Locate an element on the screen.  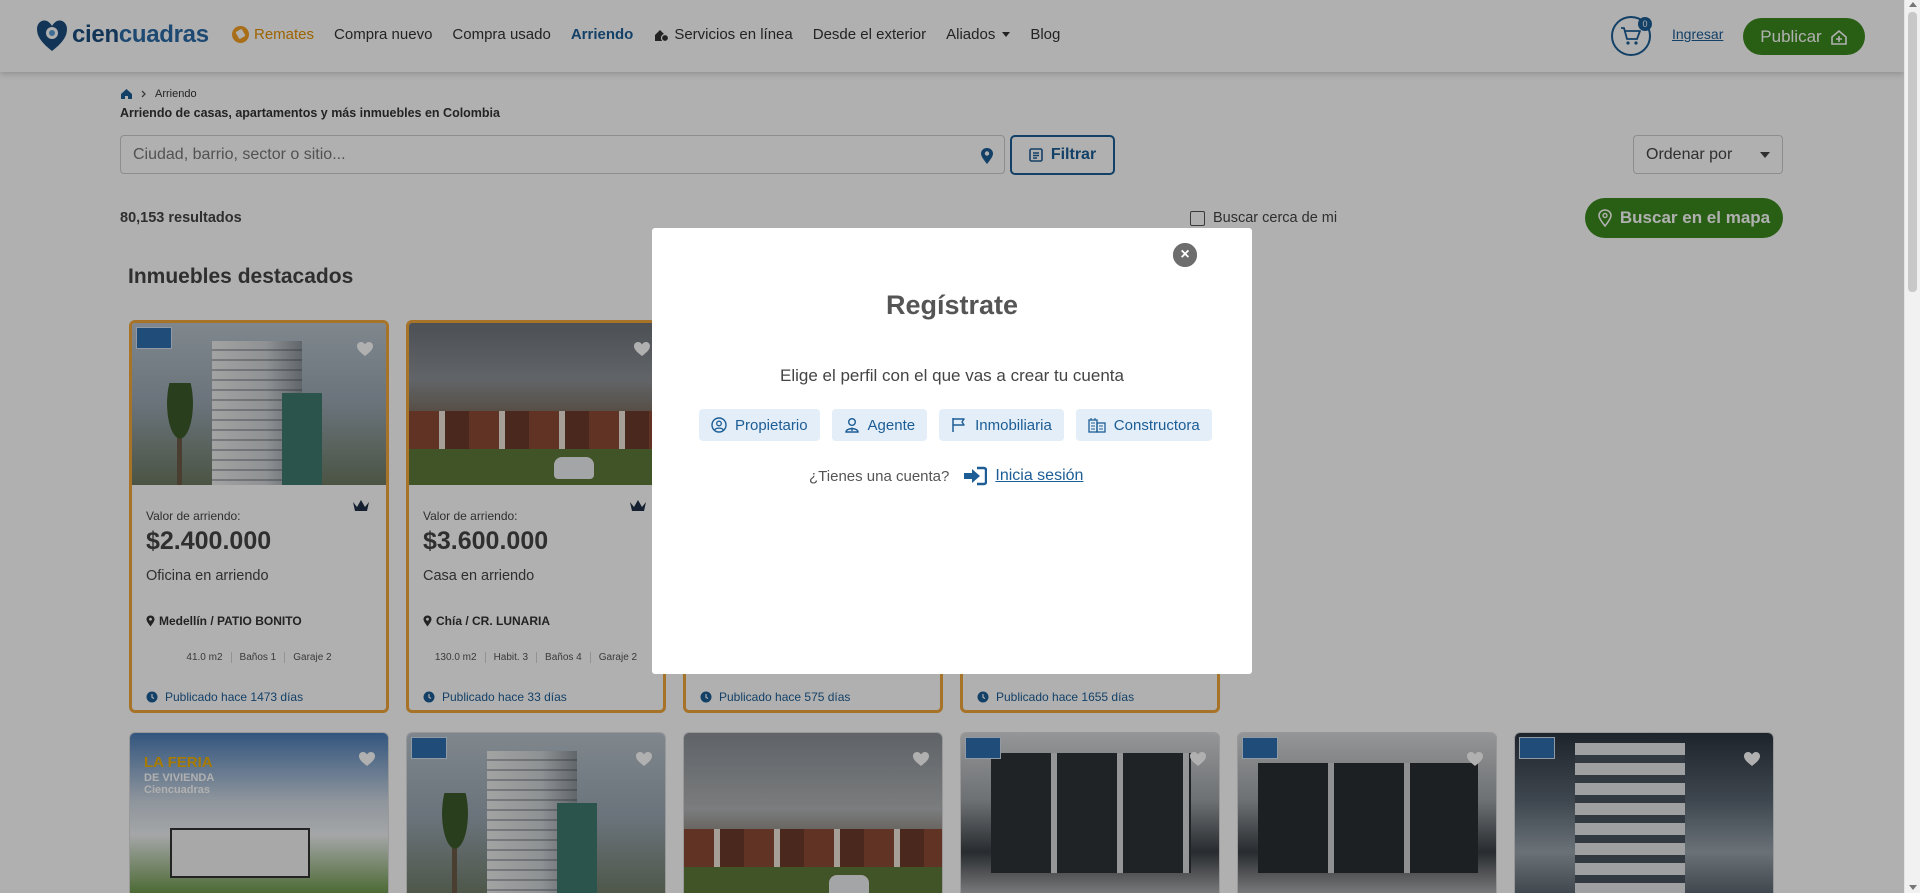
profile-constructora-button: Constructora is located at coordinates (1143, 425).